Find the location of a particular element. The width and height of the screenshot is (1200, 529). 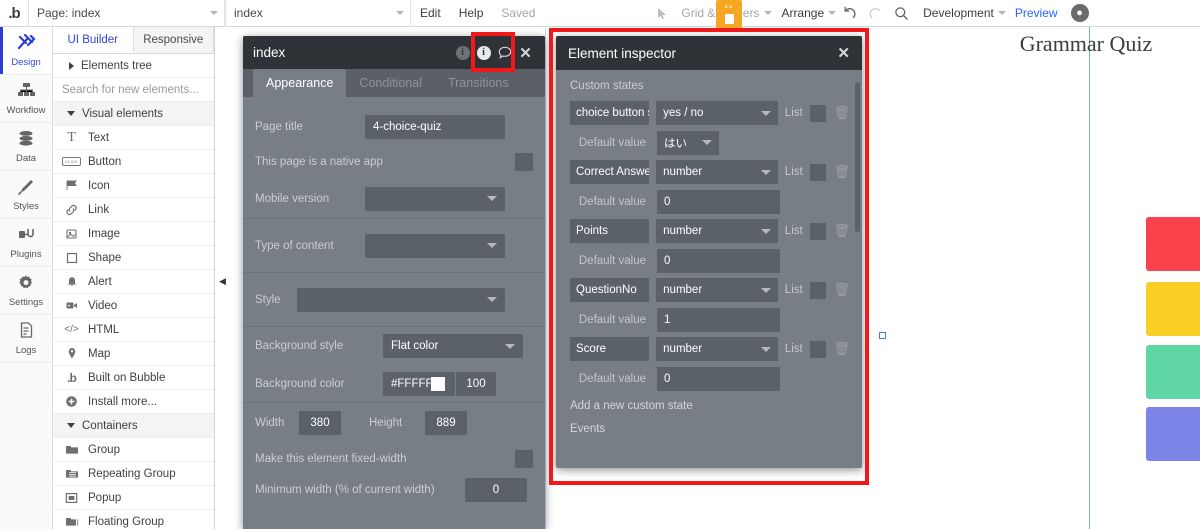

user-avatar-icon: ● is located at coordinates (1080, 13).